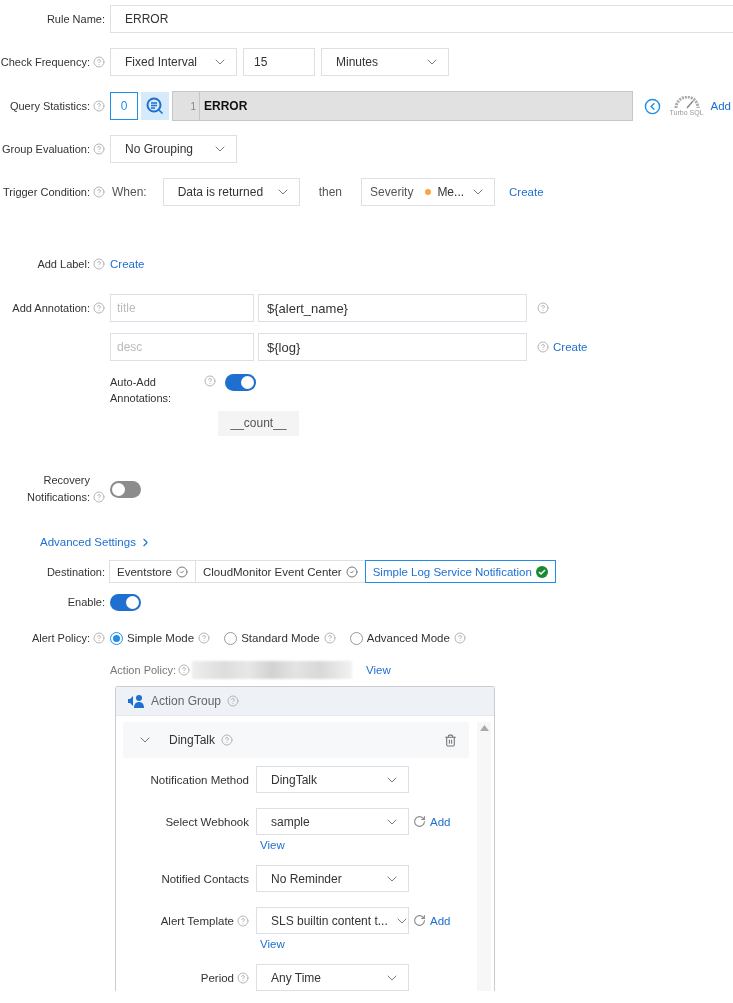 This screenshot has height=1003, width=733. Describe the element at coordinates (450, 740) in the screenshot. I see `delete-icon` at that location.